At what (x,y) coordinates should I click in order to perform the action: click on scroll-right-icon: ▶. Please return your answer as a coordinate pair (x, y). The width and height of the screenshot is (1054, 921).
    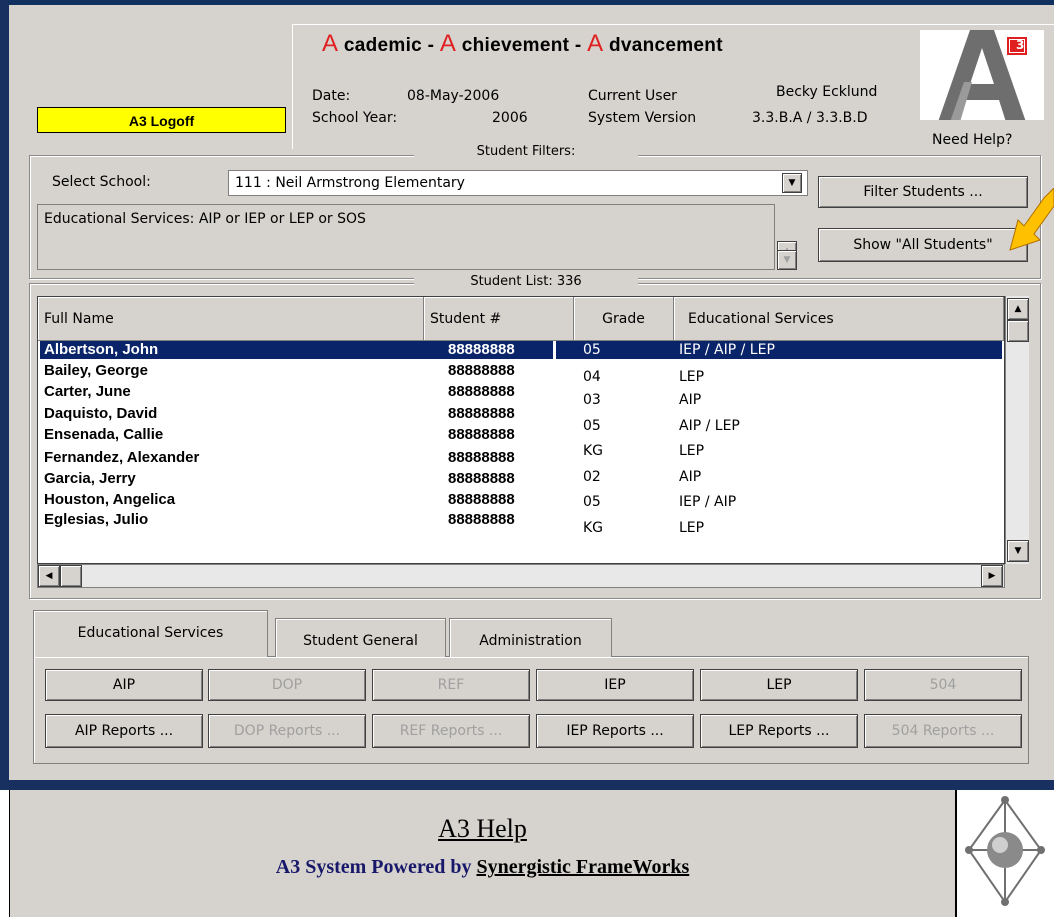
    Looking at the image, I should click on (992, 576).